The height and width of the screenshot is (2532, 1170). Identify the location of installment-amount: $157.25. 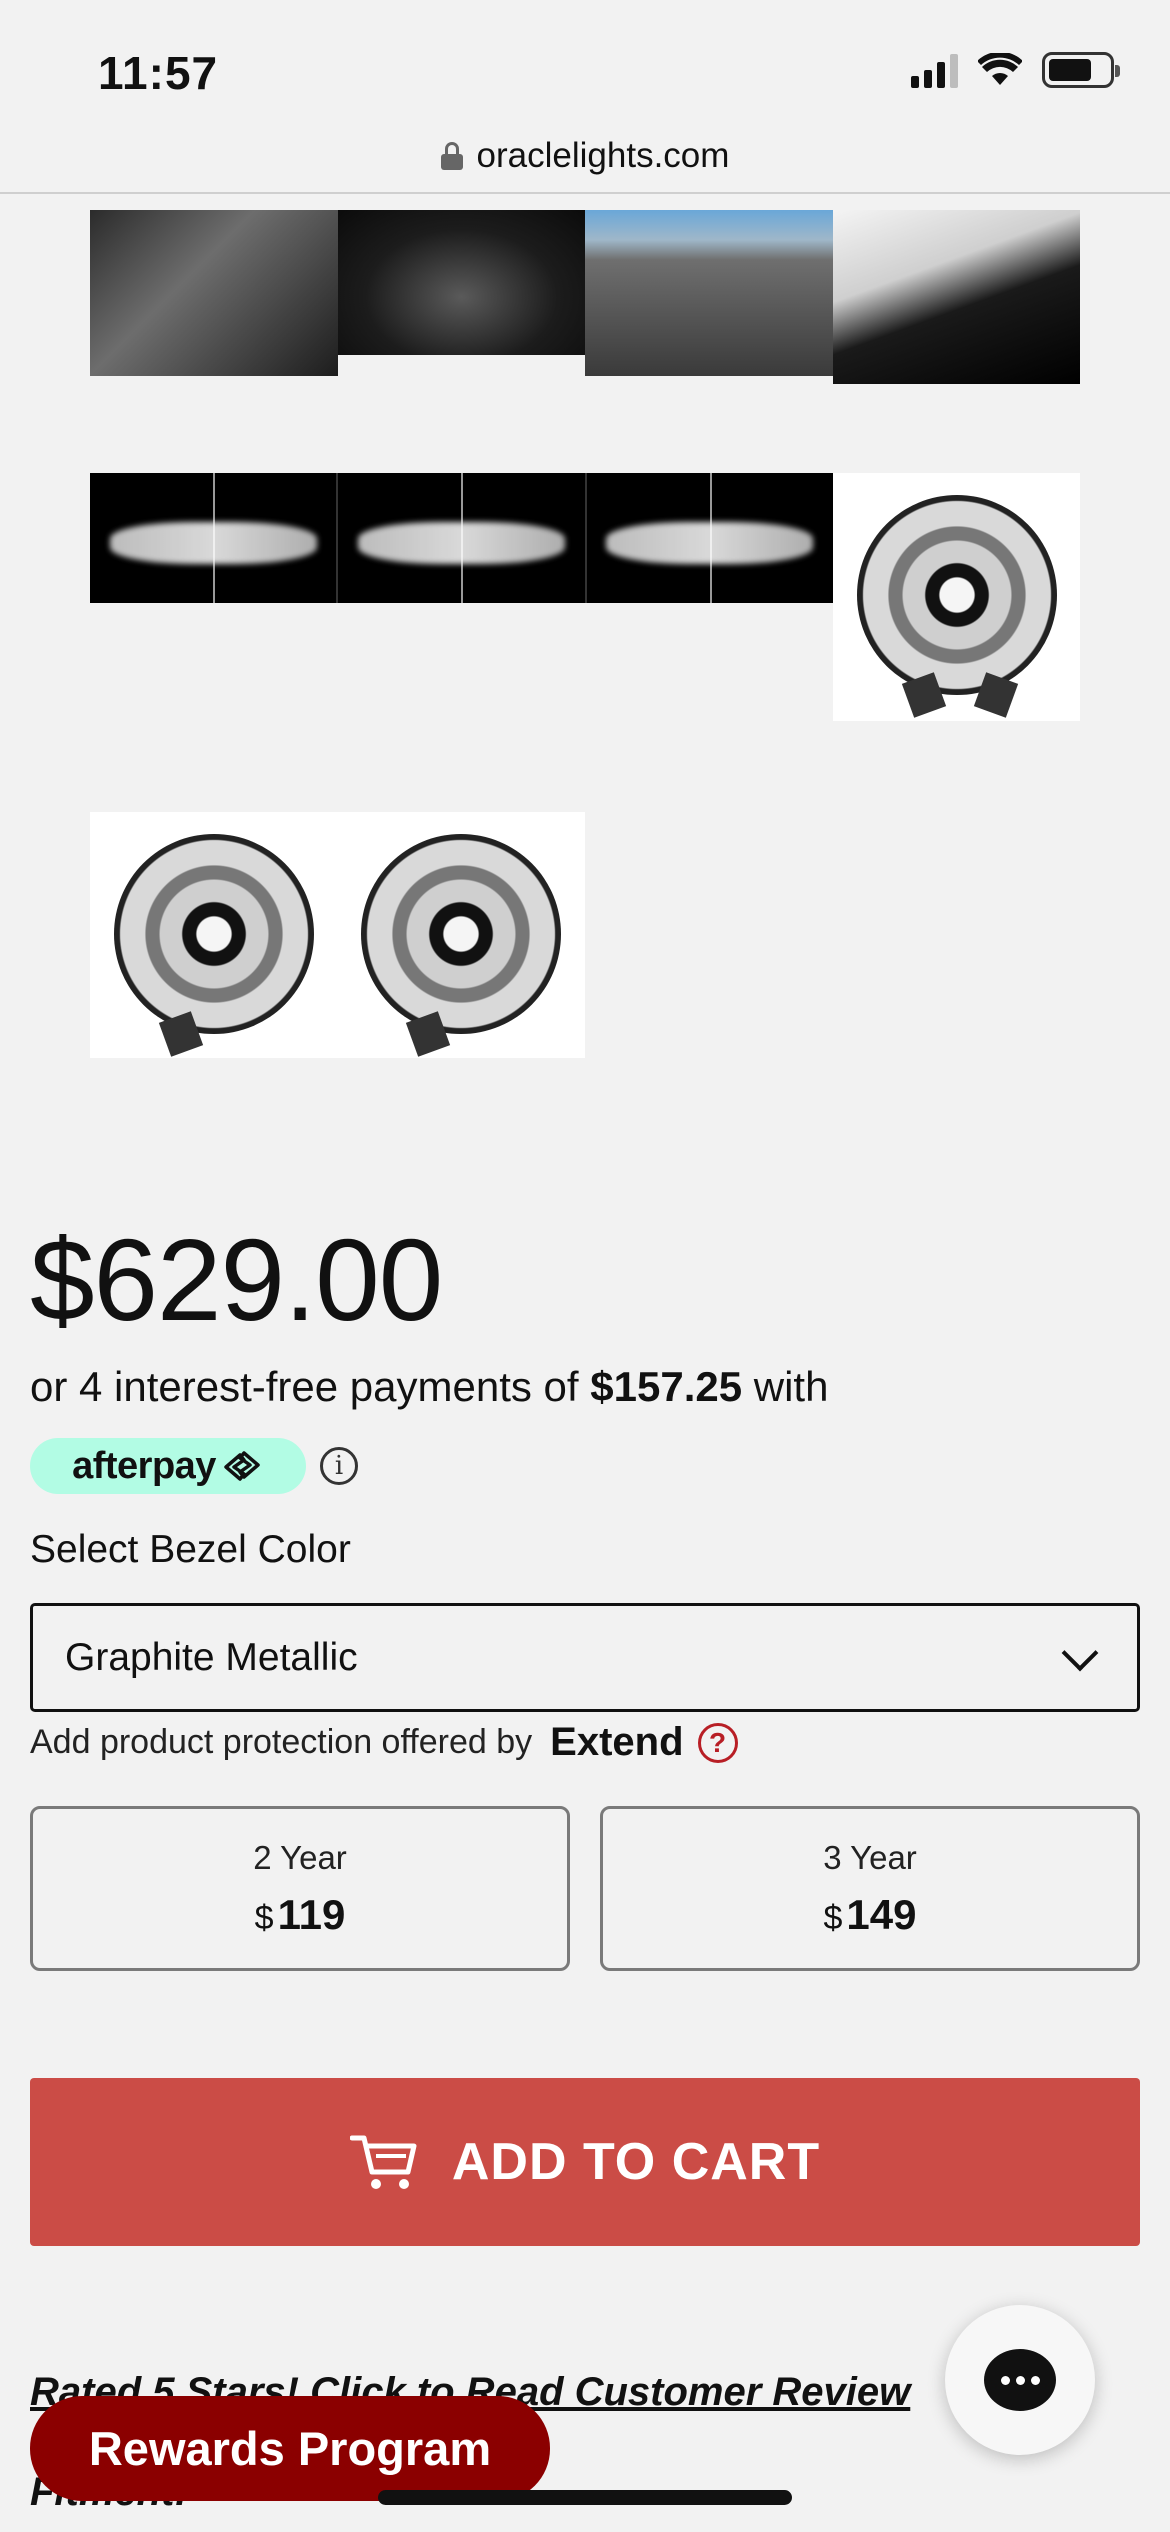
(666, 1386).